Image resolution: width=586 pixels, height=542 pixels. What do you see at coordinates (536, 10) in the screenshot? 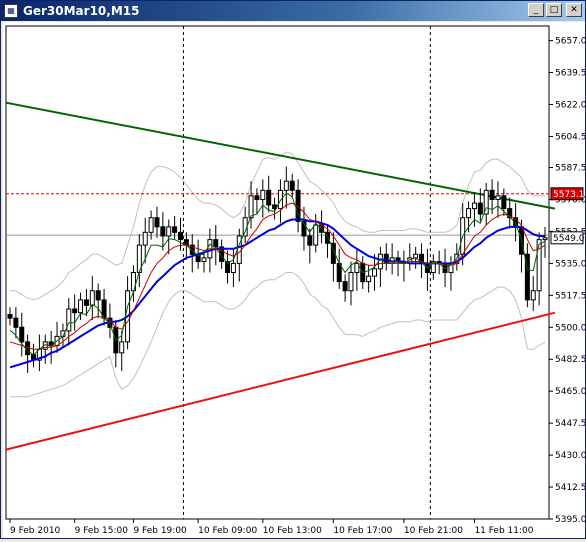
I see `minimize-button: _` at bounding box center [536, 10].